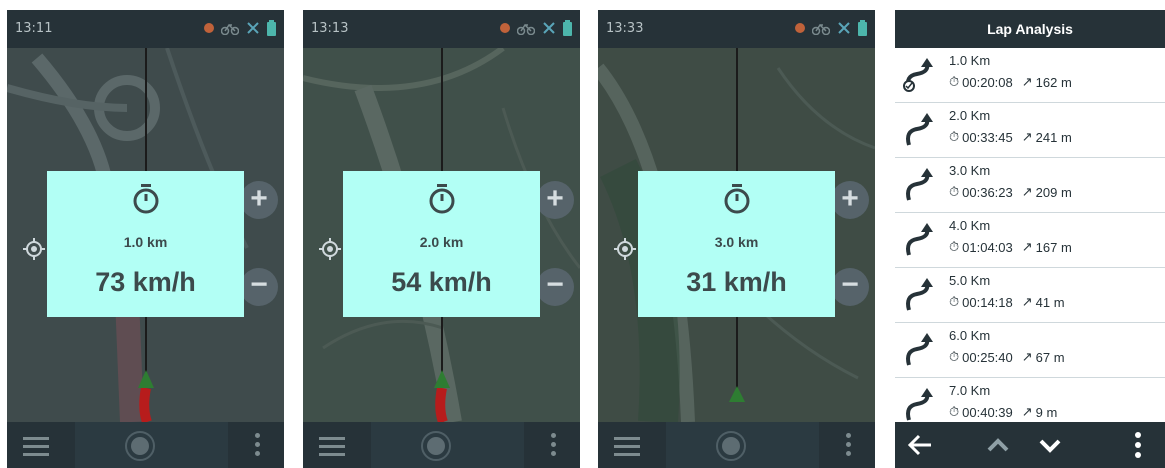  What do you see at coordinates (970, 335) in the screenshot?
I see `lap-distance: 6.0 Km` at bounding box center [970, 335].